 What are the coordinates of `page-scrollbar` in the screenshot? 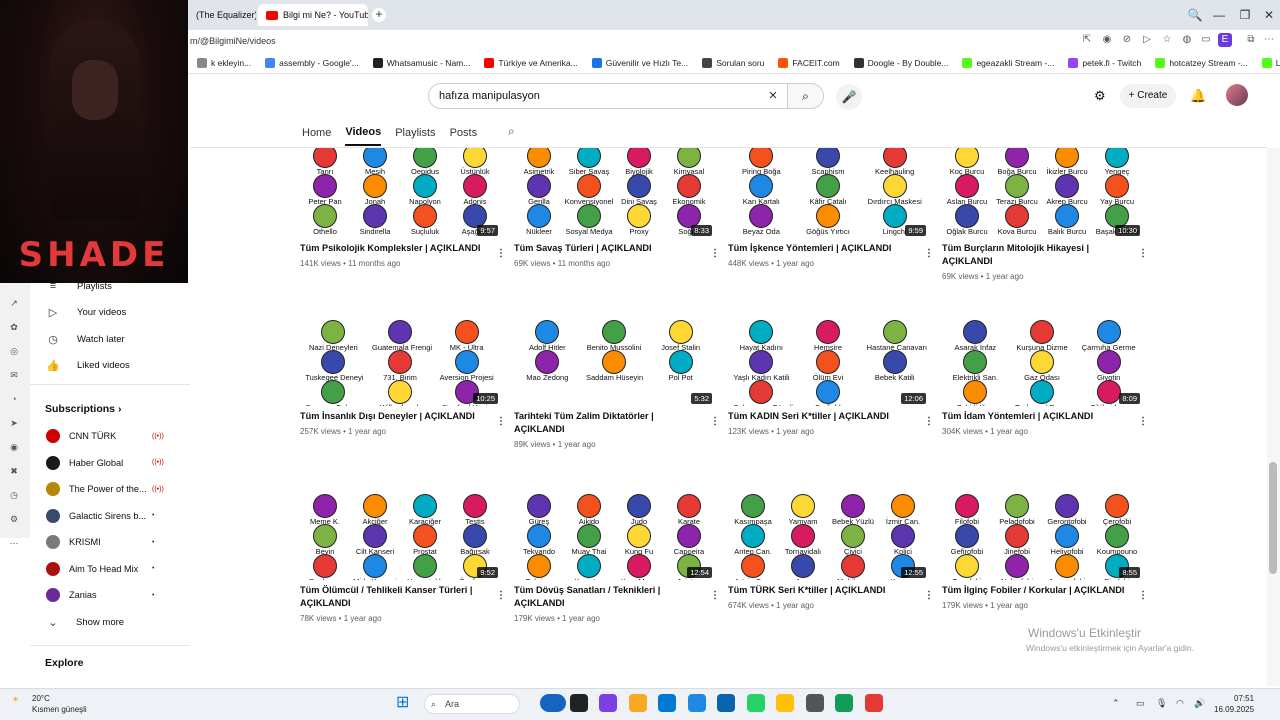 It's located at (1273, 417).